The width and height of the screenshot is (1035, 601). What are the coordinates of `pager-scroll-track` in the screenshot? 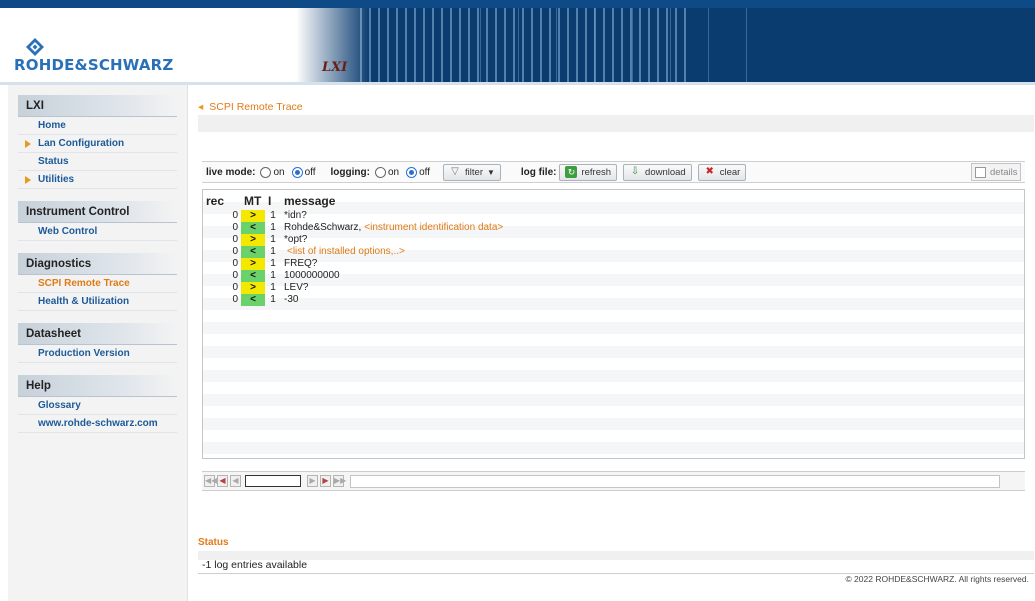 It's located at (675, 481).